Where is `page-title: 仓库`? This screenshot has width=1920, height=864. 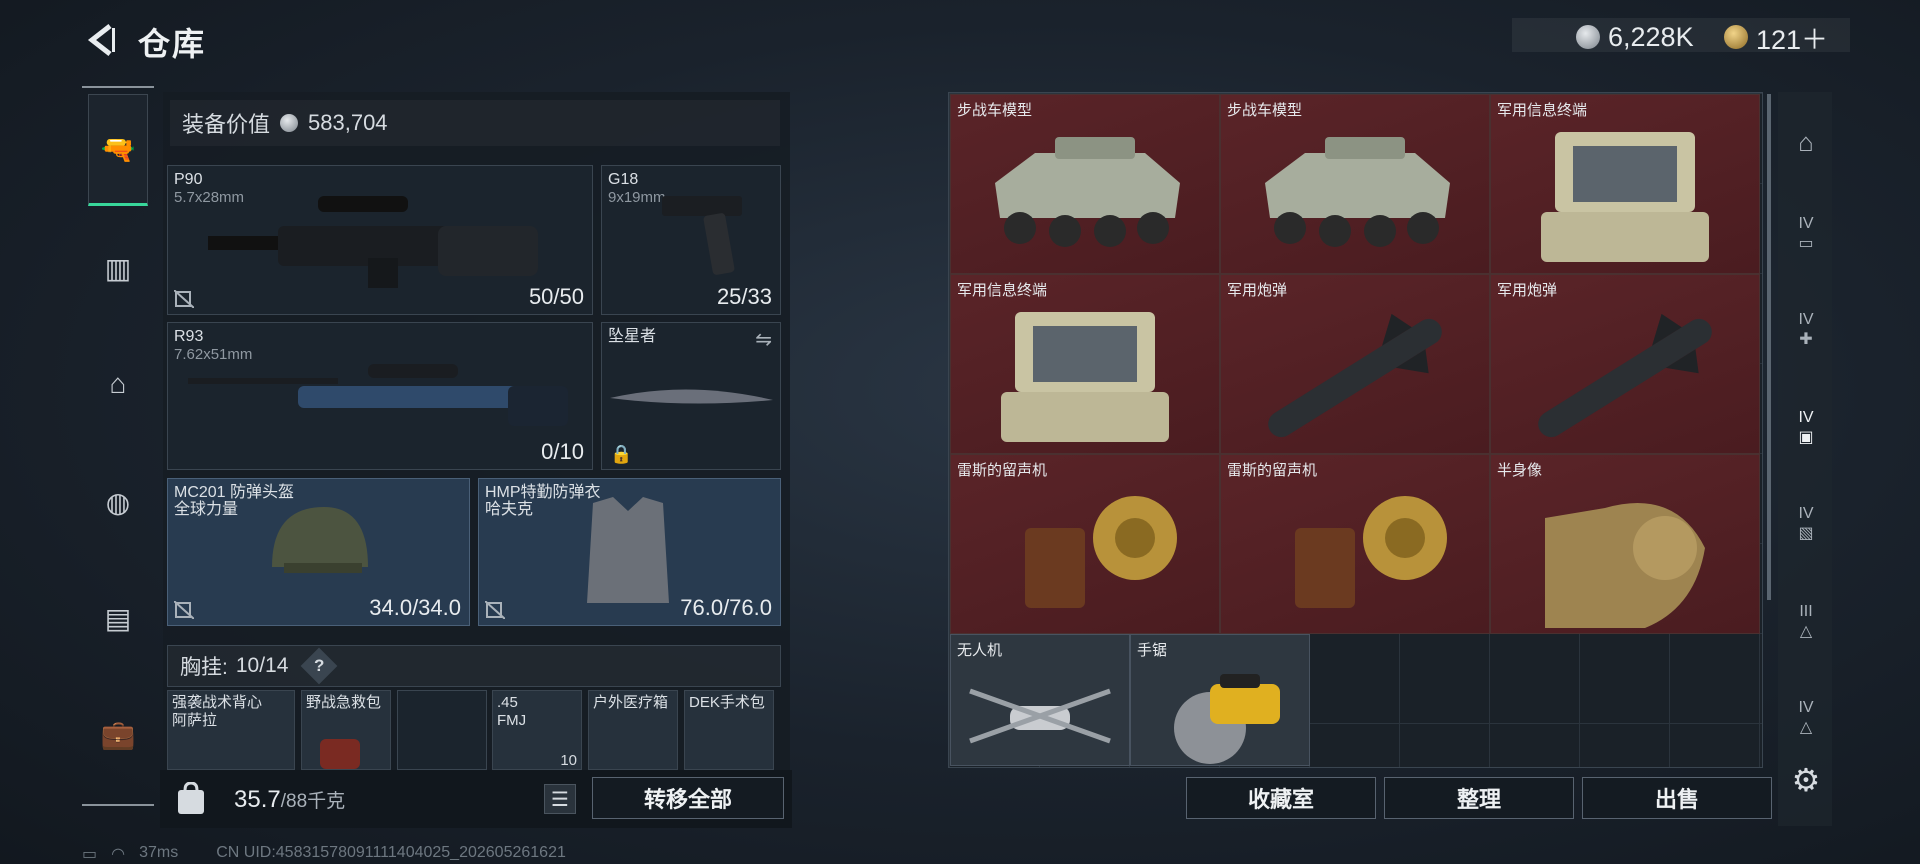 page-title: 仓库 is located at coordinates (172, 44).